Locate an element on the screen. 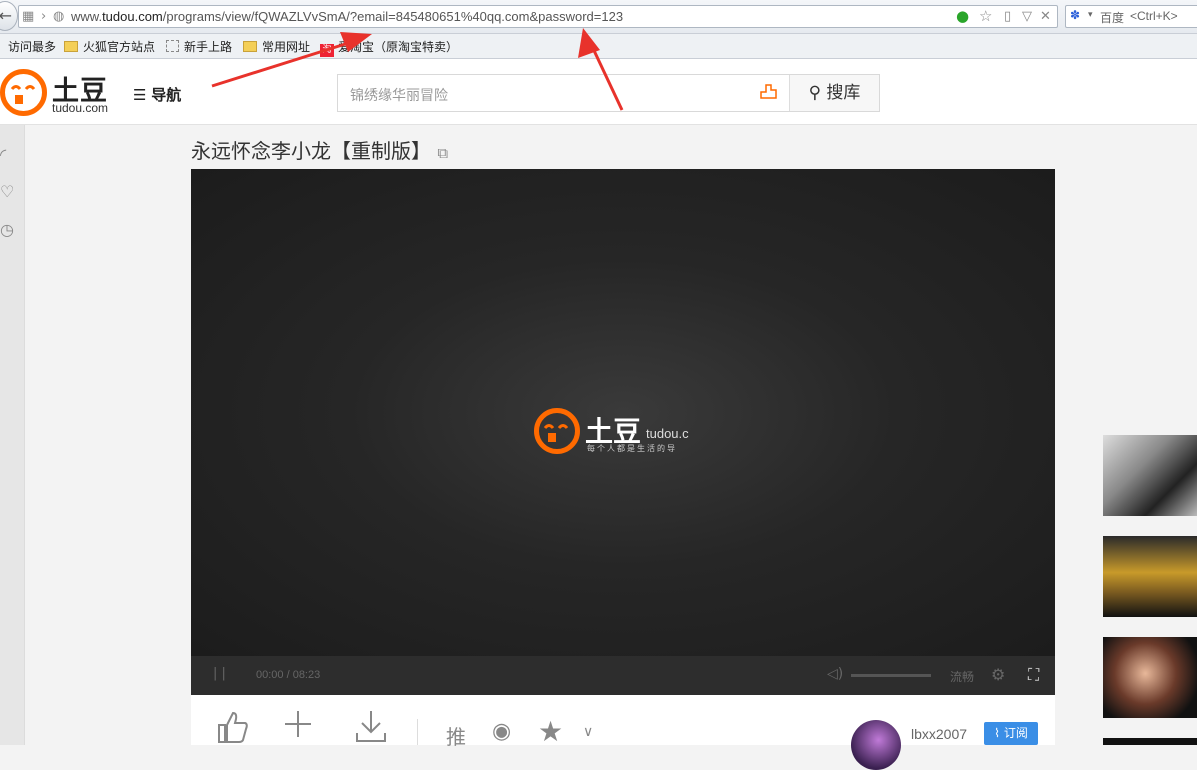 The image size is (1197, 770). star-icon: ★ is located at coordinates (550, 731).